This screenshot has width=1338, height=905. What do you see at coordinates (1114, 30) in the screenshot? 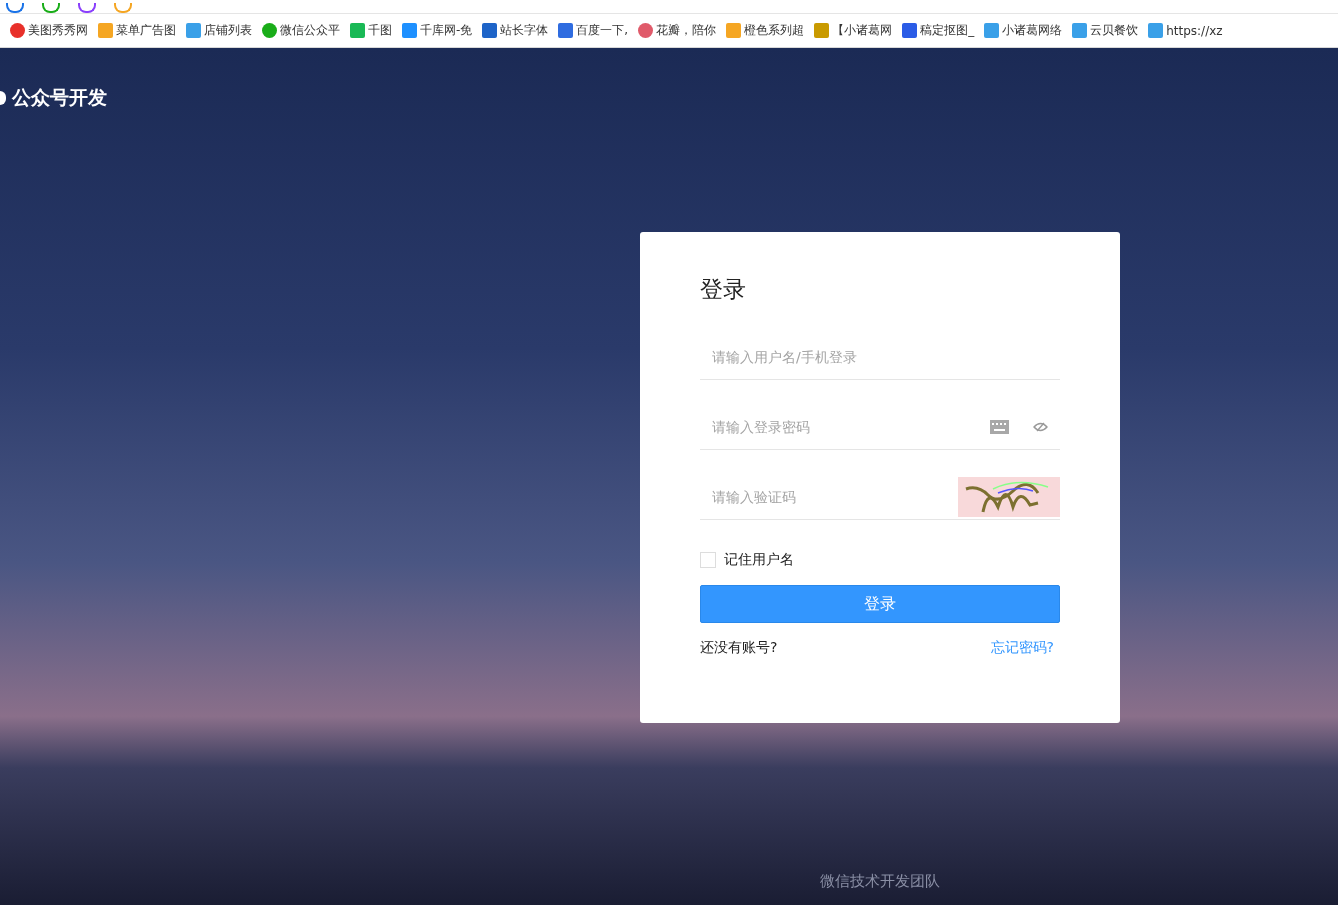
I see `bookmark-label: 云贝餐饮` at bounding box center [1114, 30].